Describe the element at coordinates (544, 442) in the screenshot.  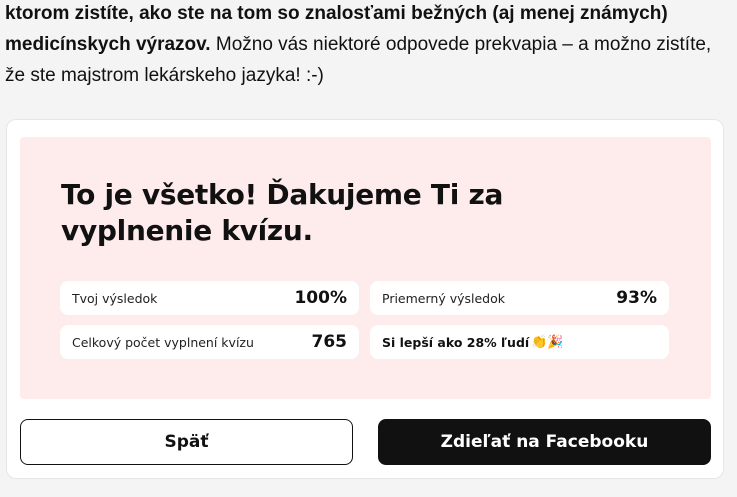
I see `share-facebook-button: Zdieľať na Facebooku` at that location.